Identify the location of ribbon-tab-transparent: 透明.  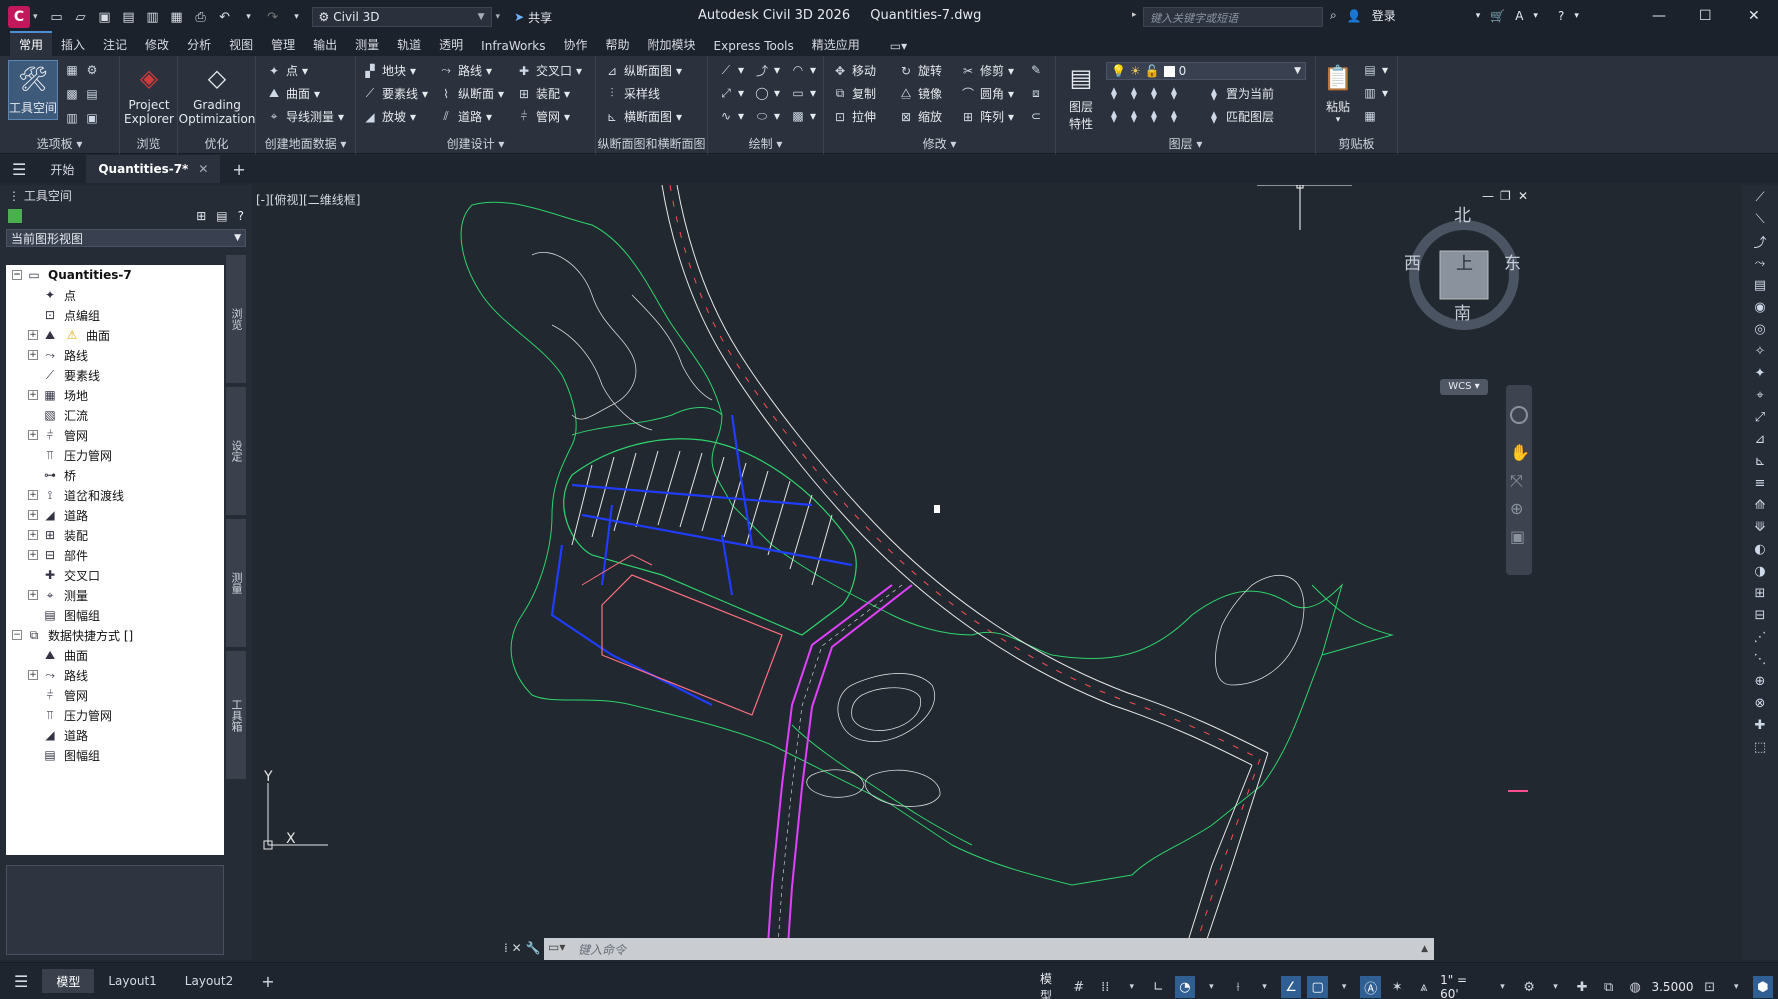
(451, 44).